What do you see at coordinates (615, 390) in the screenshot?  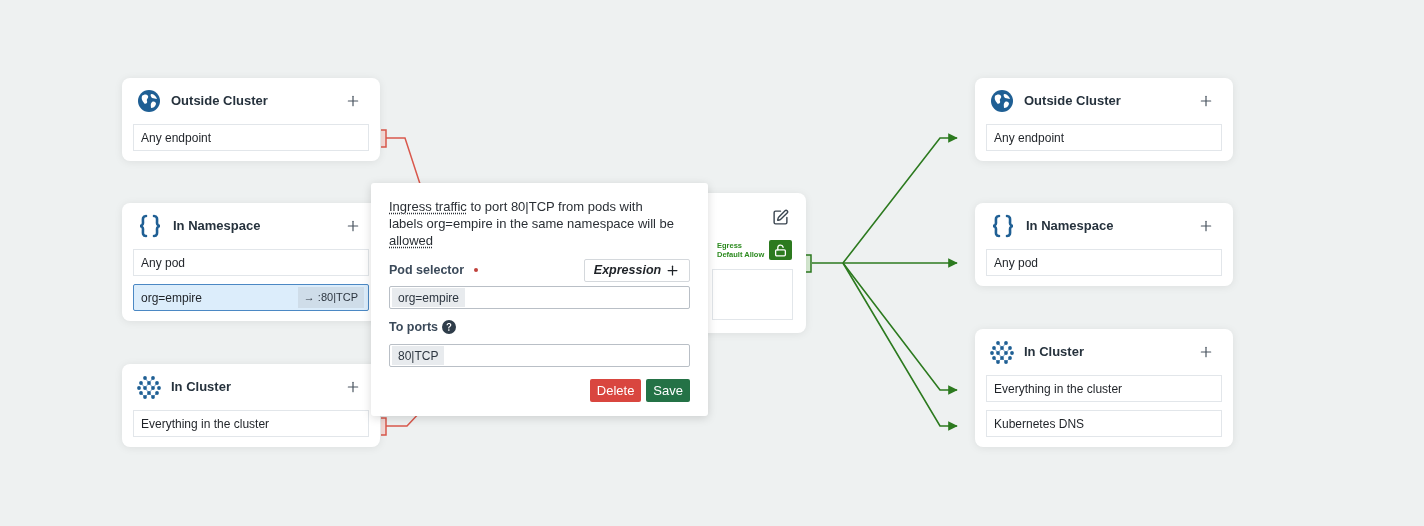 I see `delete-button: Delete` at bounding box center [615, 390].